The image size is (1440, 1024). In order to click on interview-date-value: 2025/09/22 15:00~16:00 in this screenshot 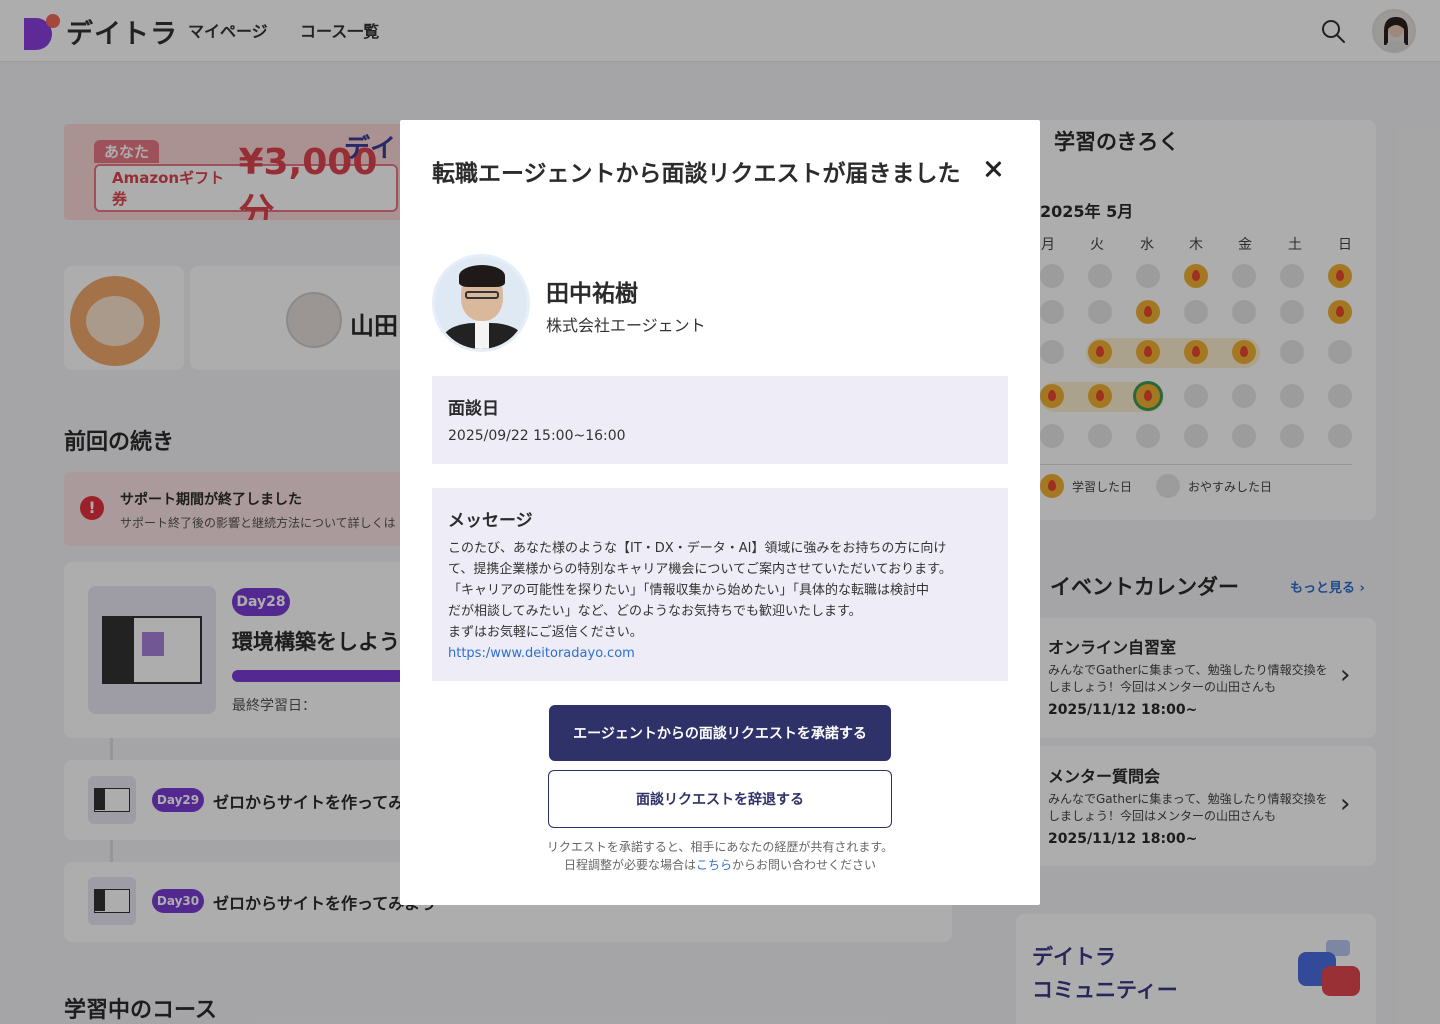, I will do `click(537, 436)`.